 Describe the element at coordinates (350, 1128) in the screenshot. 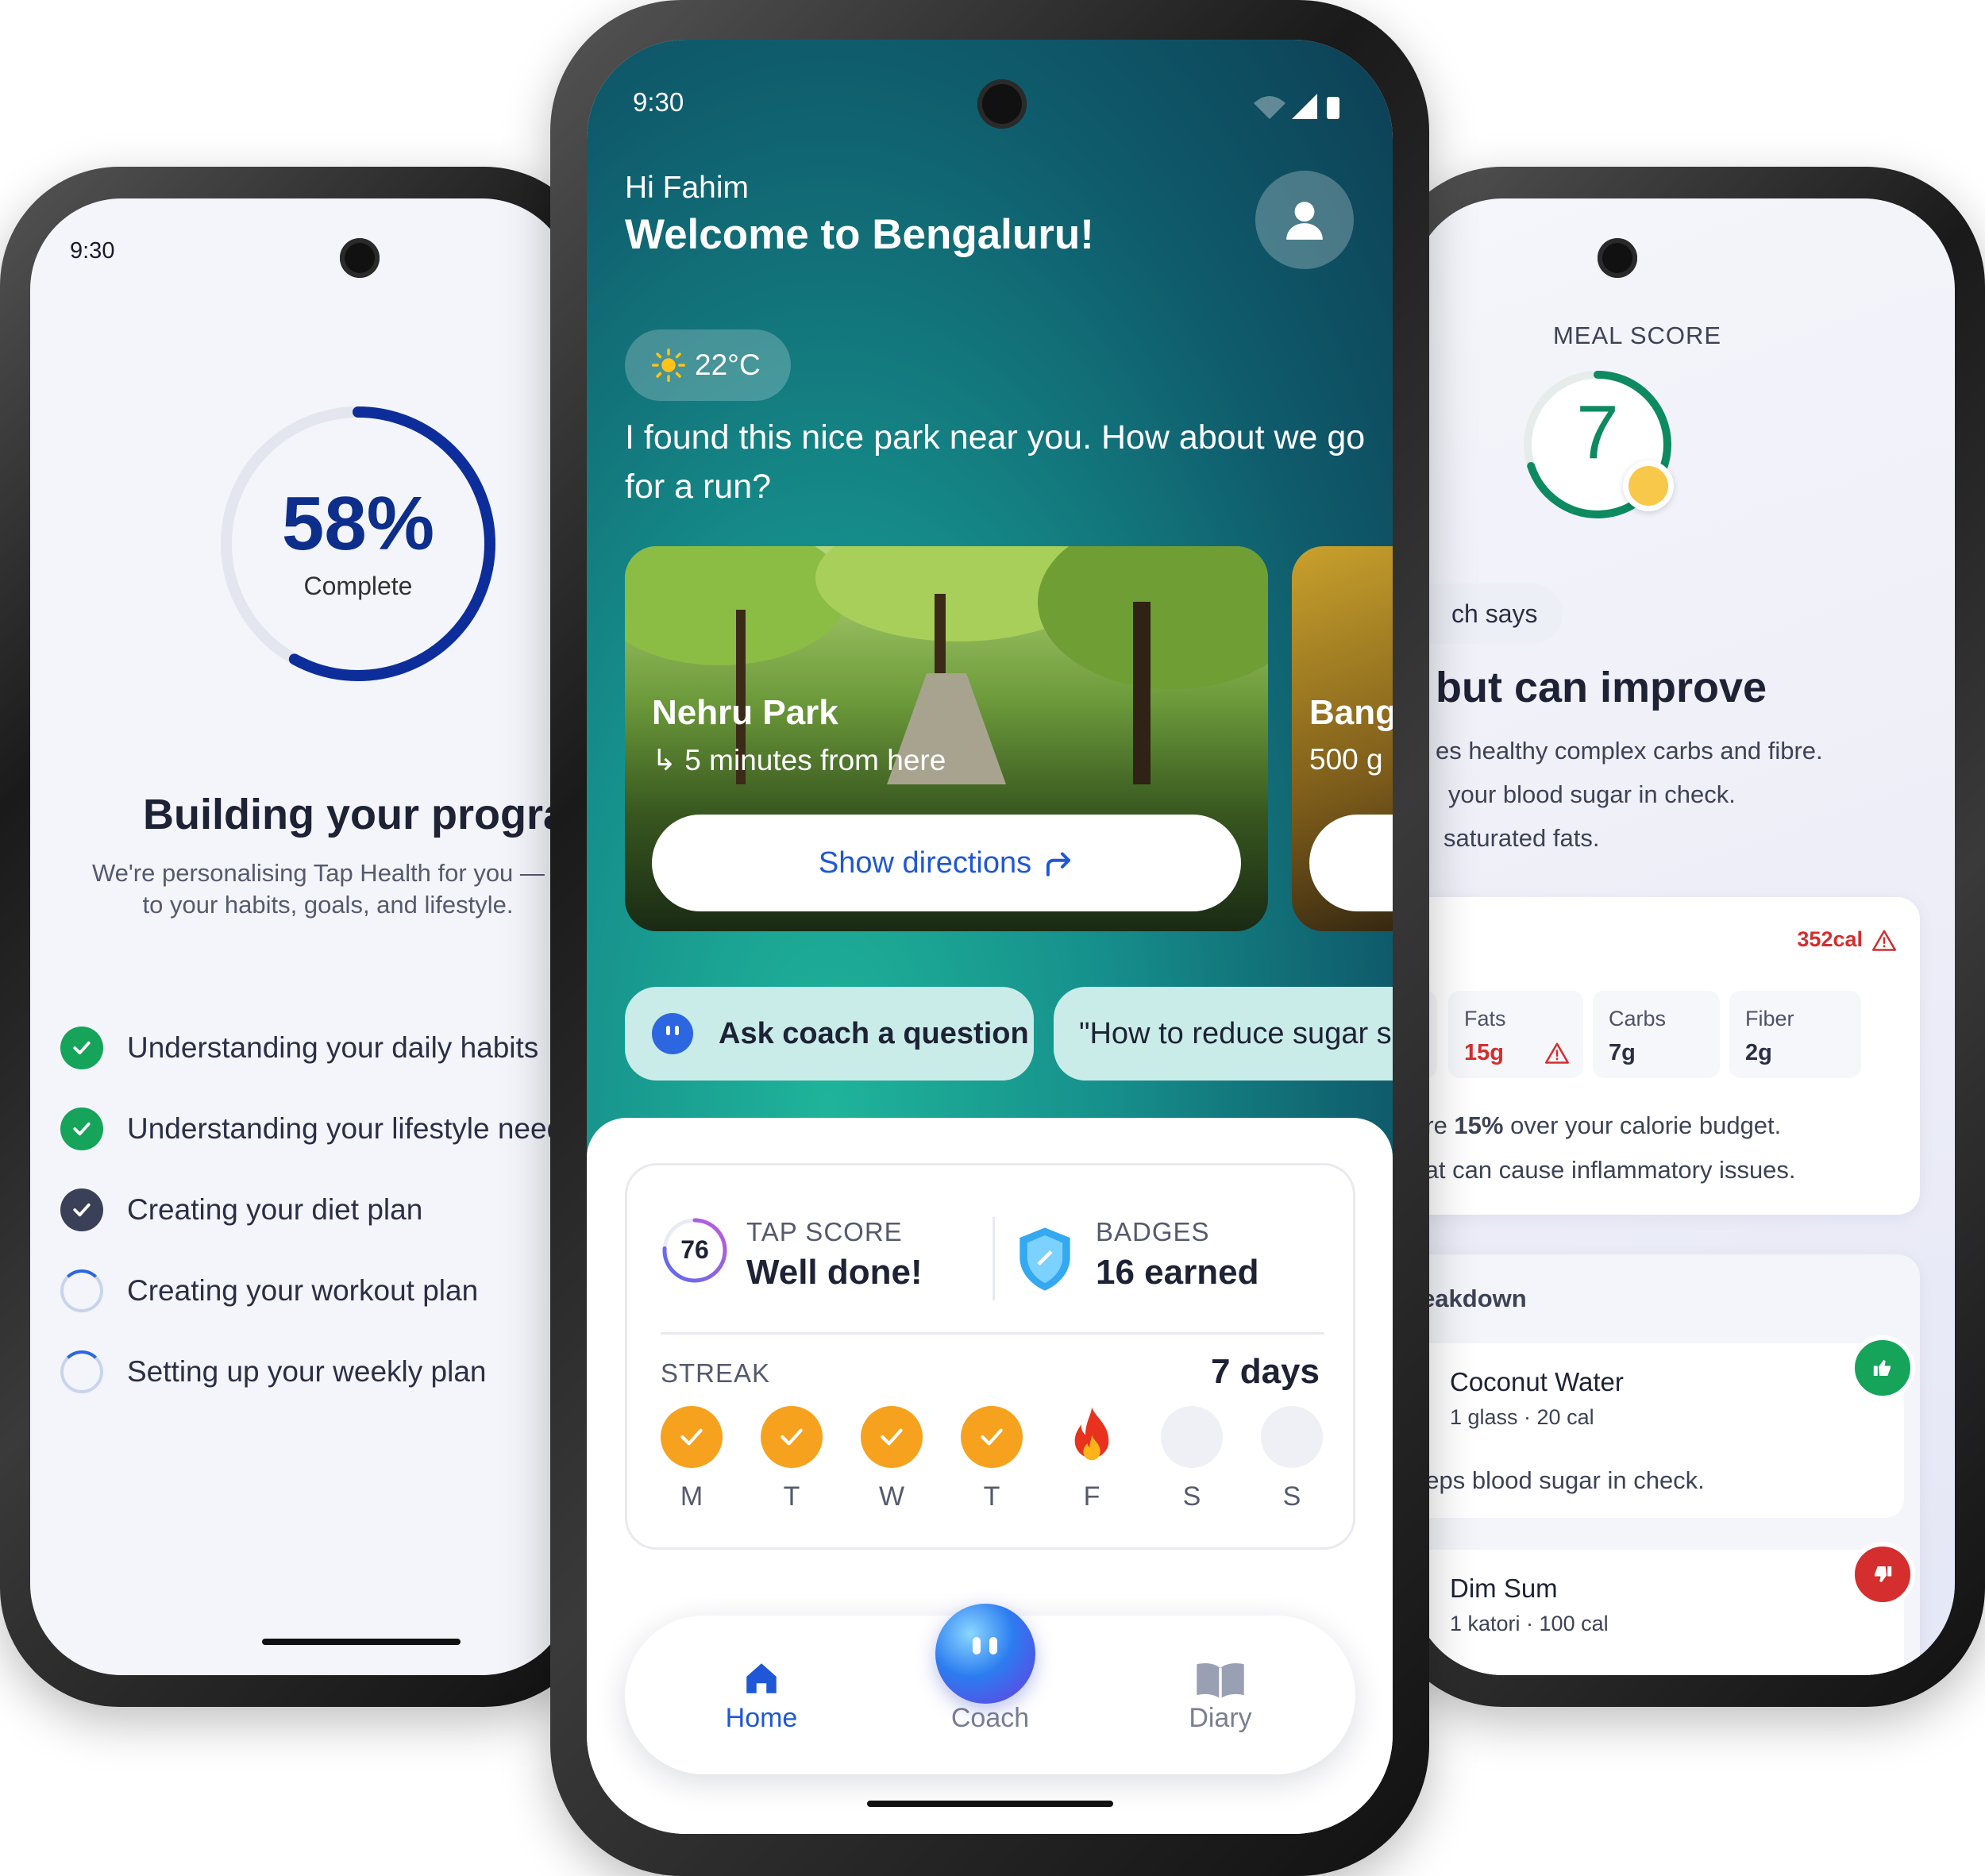

I see `step-label: Understanding your lifestyle needs` at that location.